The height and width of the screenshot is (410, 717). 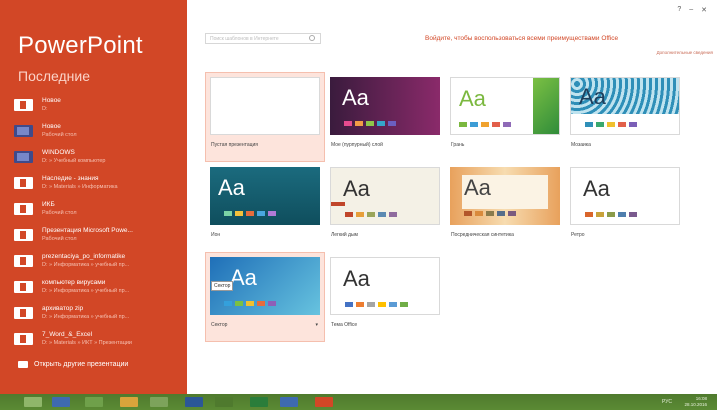 What do you see at coordinates (67, 334) in the screenshot?
I see `recent-file-name: 7_Word_&_Excel` at bounding box center [67, 334].